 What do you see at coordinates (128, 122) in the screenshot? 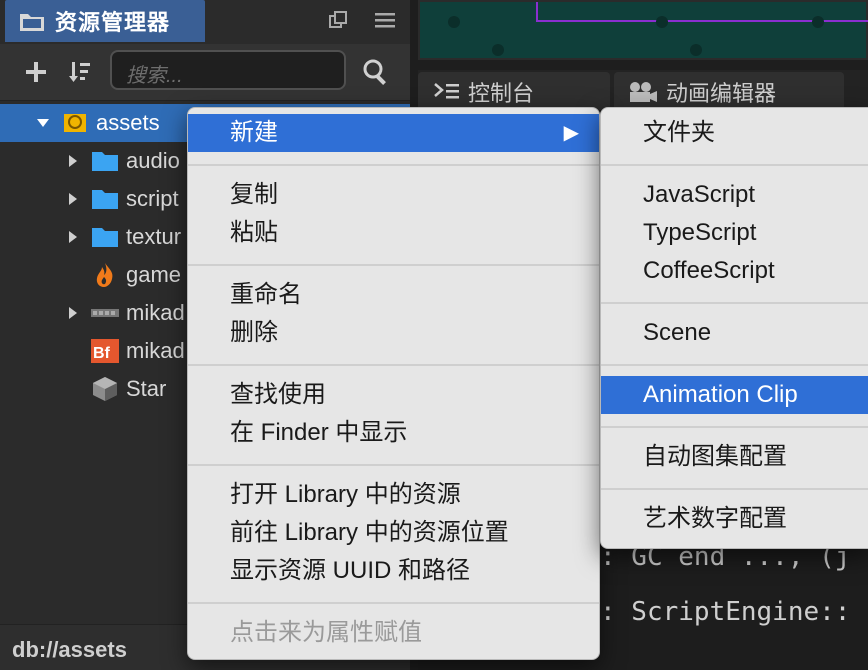
I see `tree-item-label: assets` at bounding box center [128, 122].